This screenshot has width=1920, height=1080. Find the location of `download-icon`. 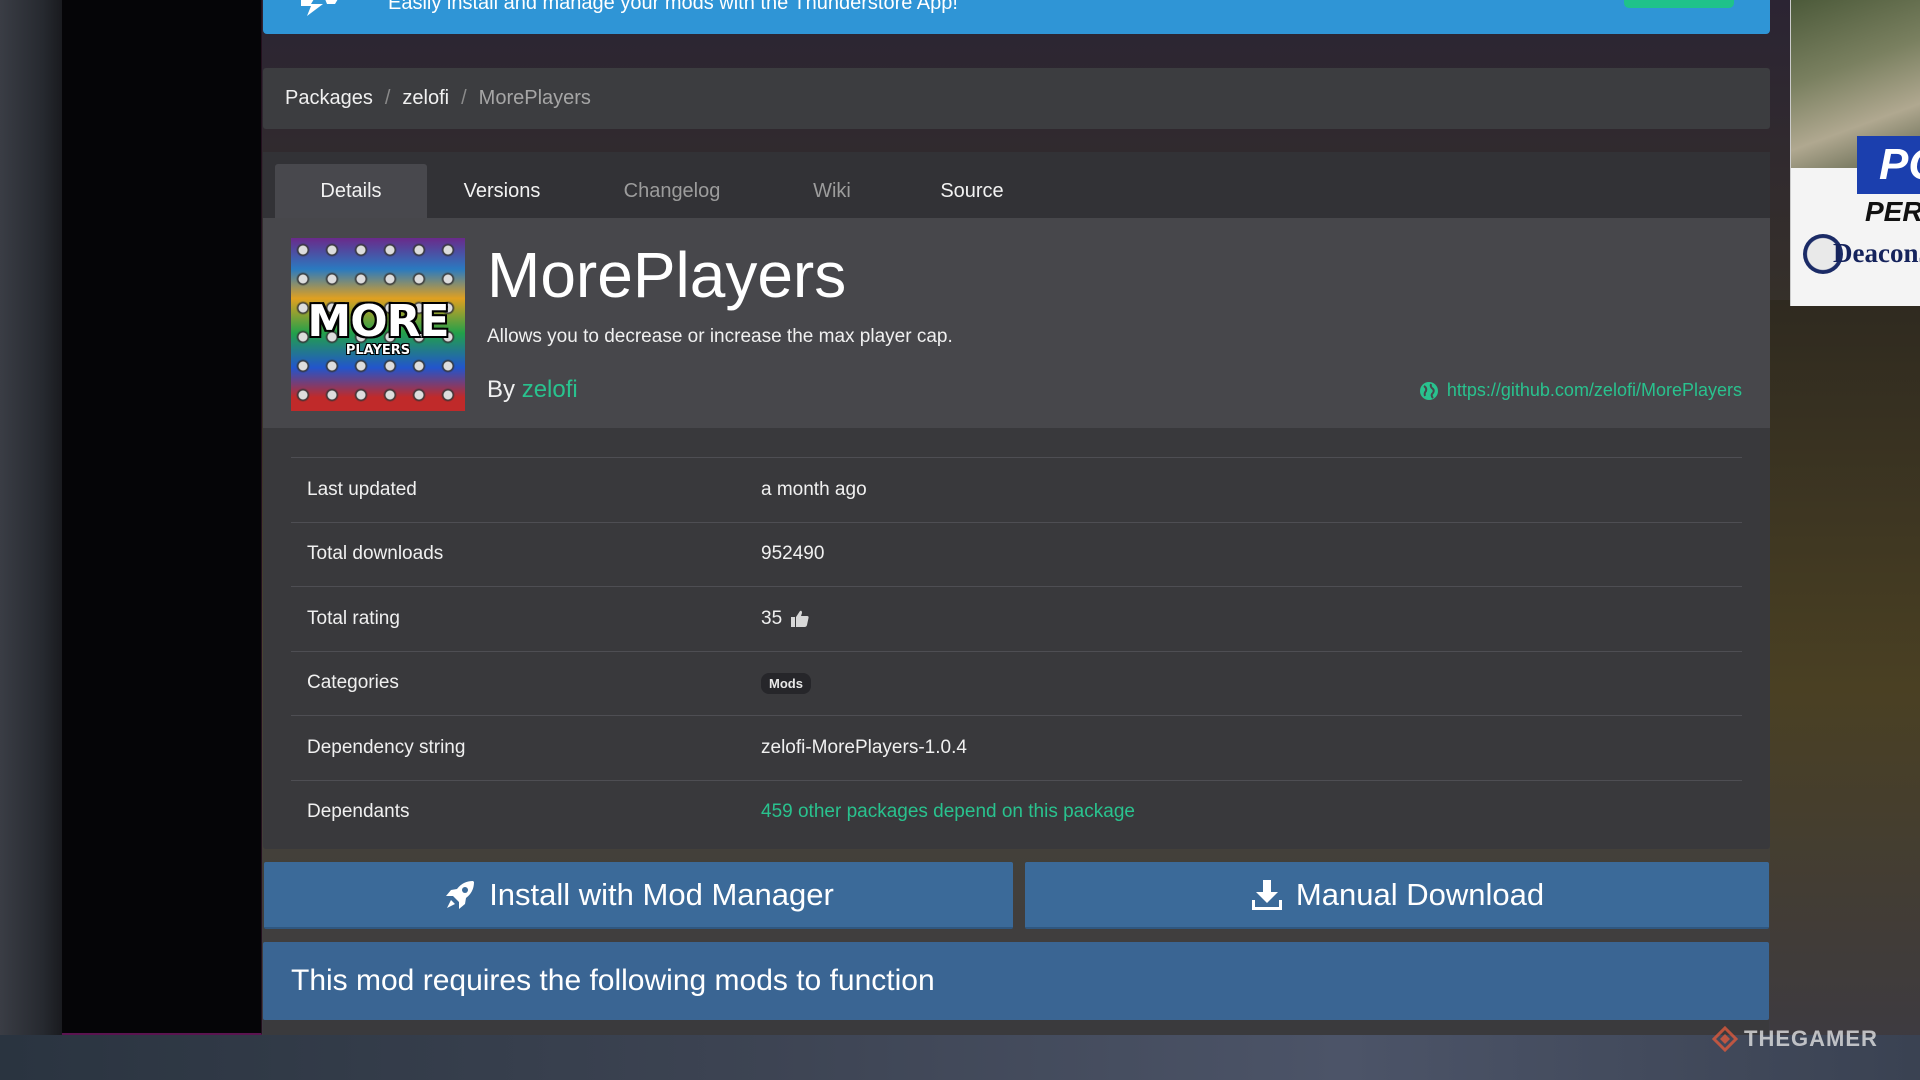

download-icon is located at coordinates (1267, 895).